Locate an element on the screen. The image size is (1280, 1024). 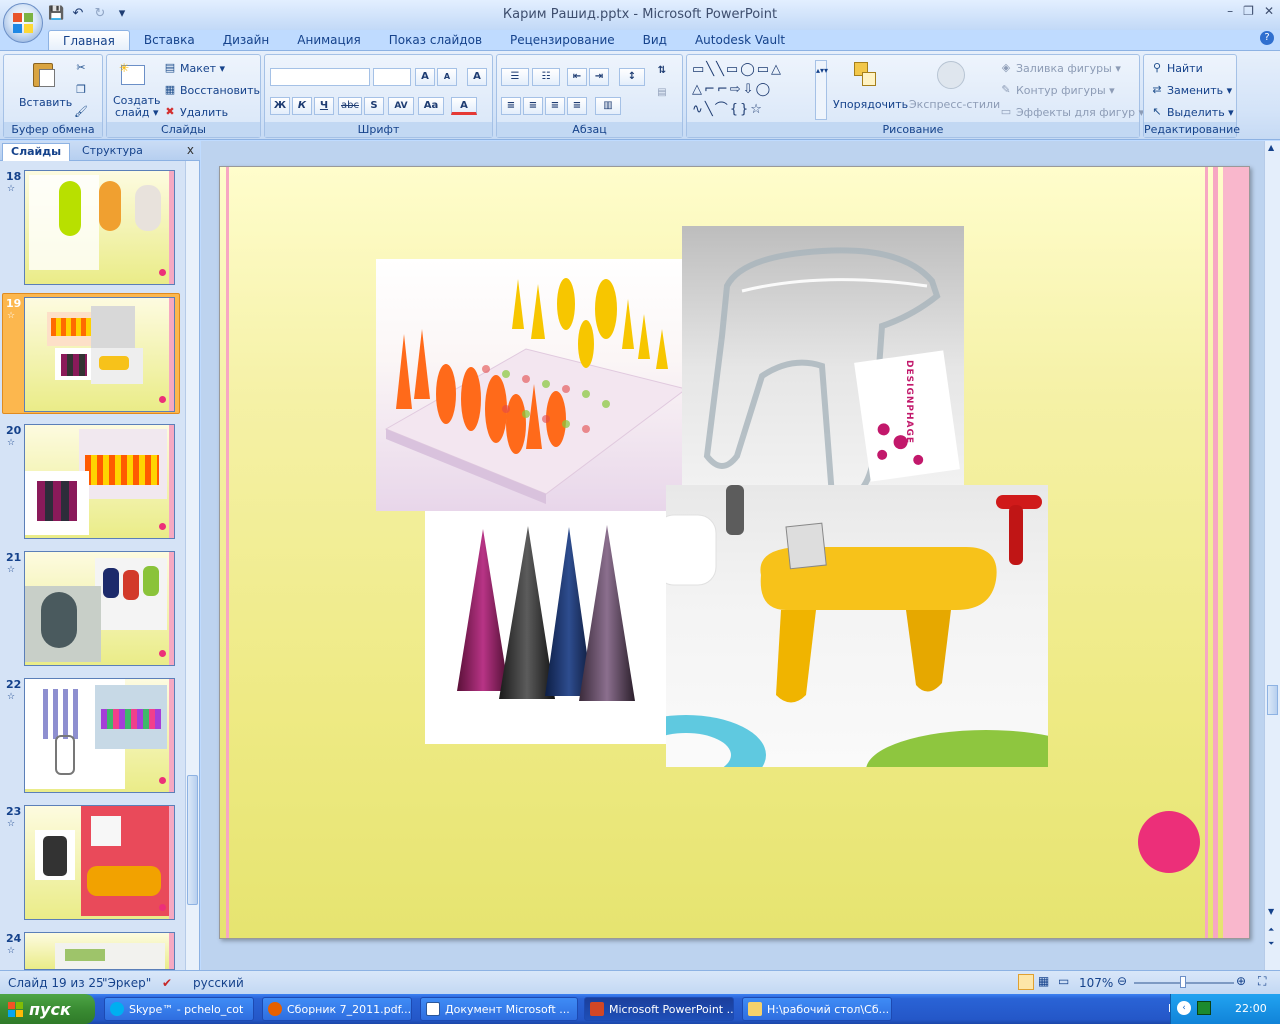
minimize-button: – is located at coordinates (1230, 11).